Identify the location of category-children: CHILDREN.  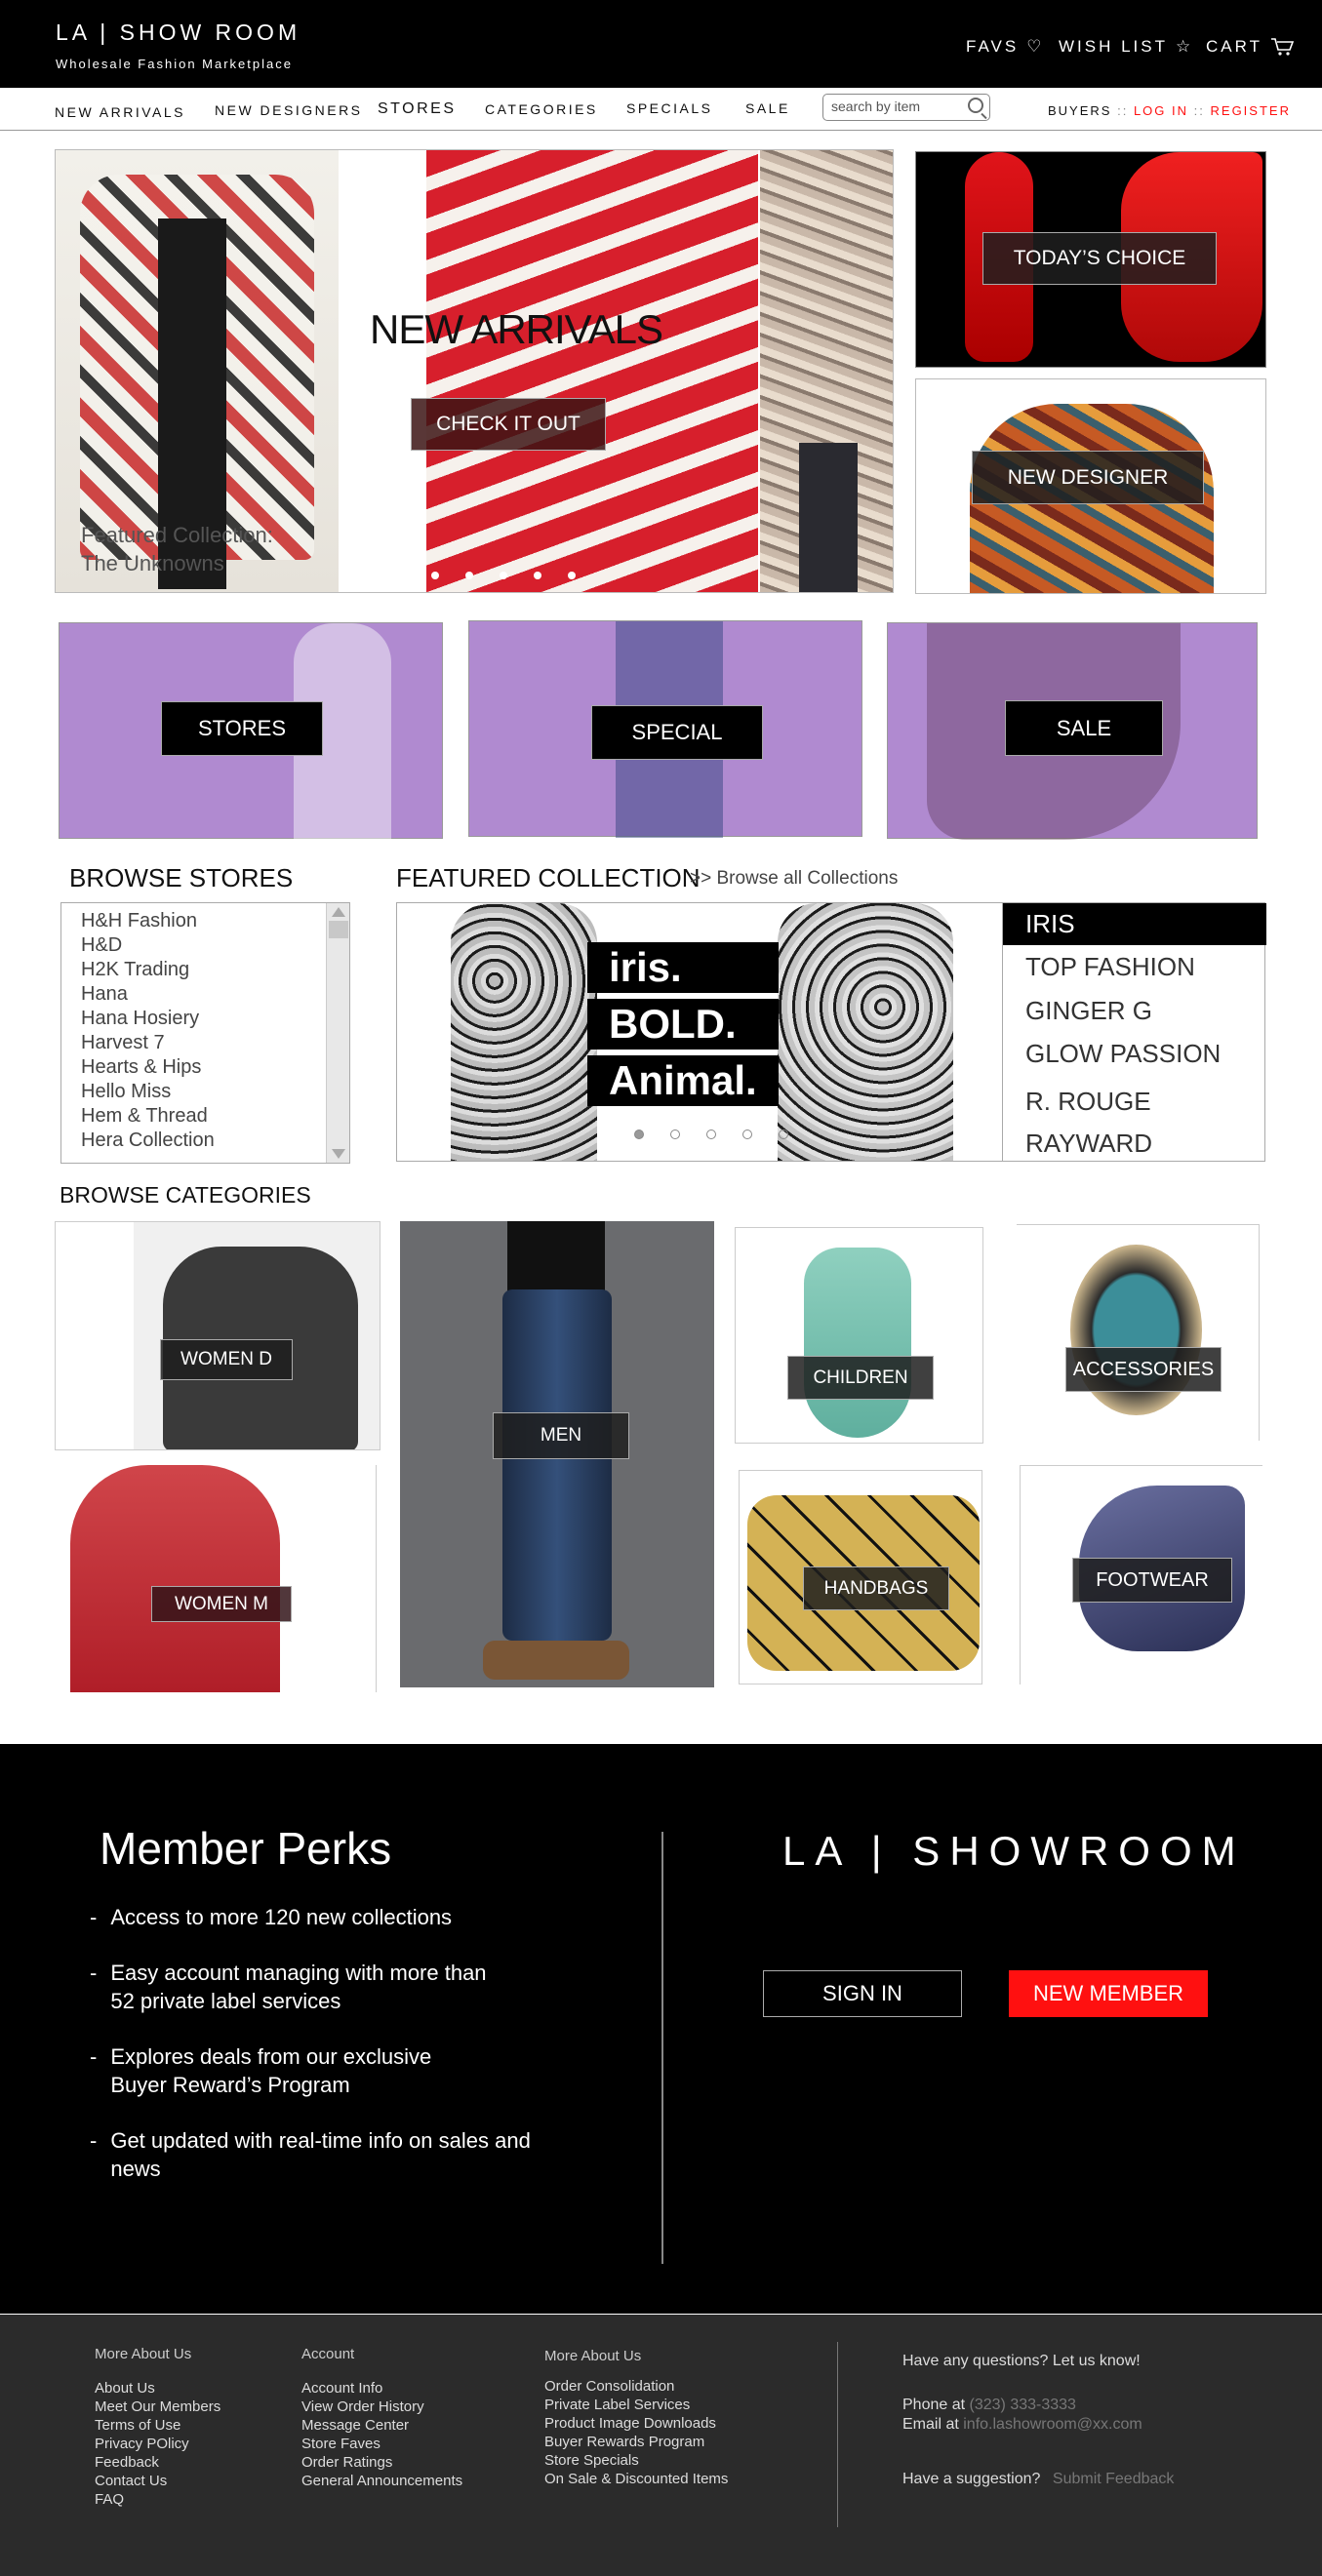
(859, 1335).